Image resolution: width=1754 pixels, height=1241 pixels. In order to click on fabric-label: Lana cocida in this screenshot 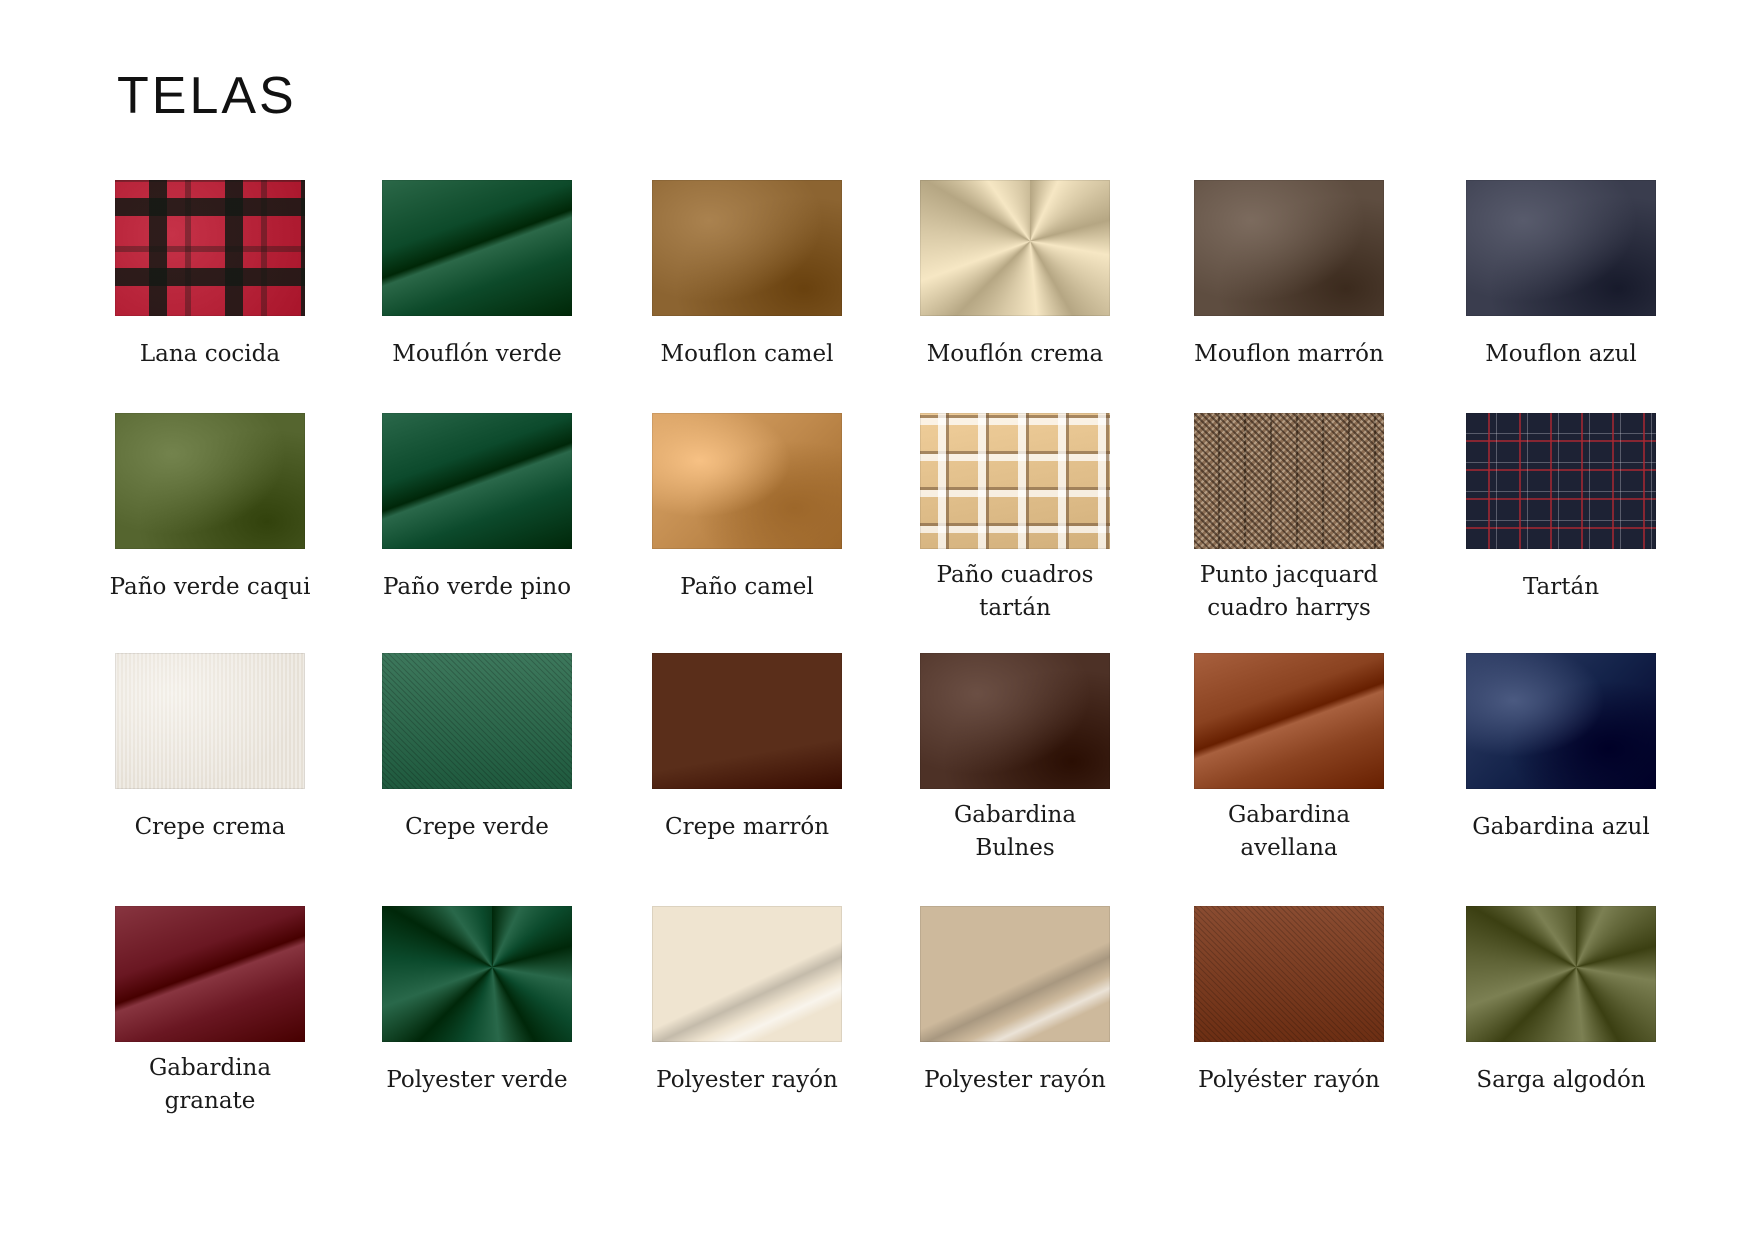, I will do `click(210, 354)`.